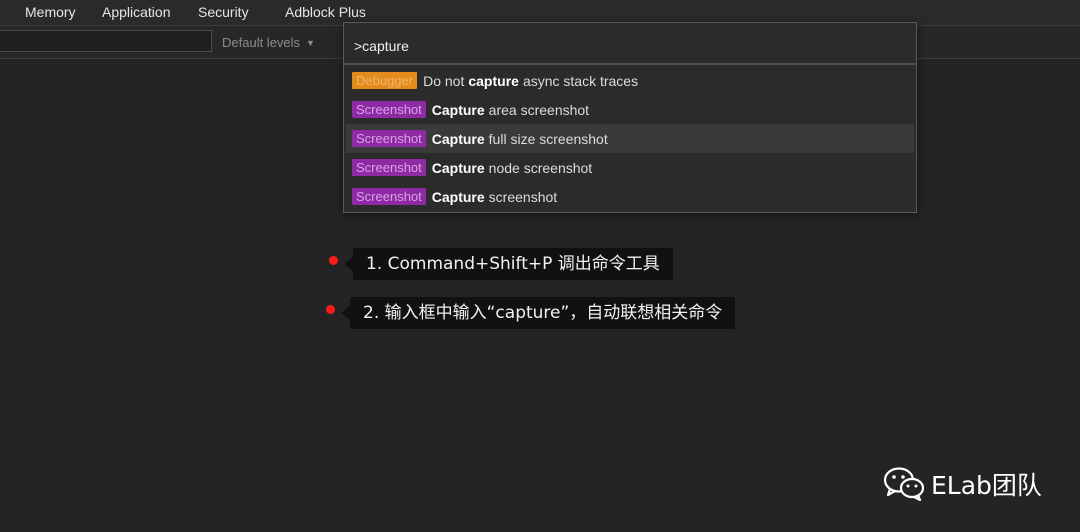 This screenshot has width=1080, height=532. What do you see at coordinates (539, 109) in the screenshot?
I see `command-text-suffix: area screenshot` at bounding box center [539, 109].